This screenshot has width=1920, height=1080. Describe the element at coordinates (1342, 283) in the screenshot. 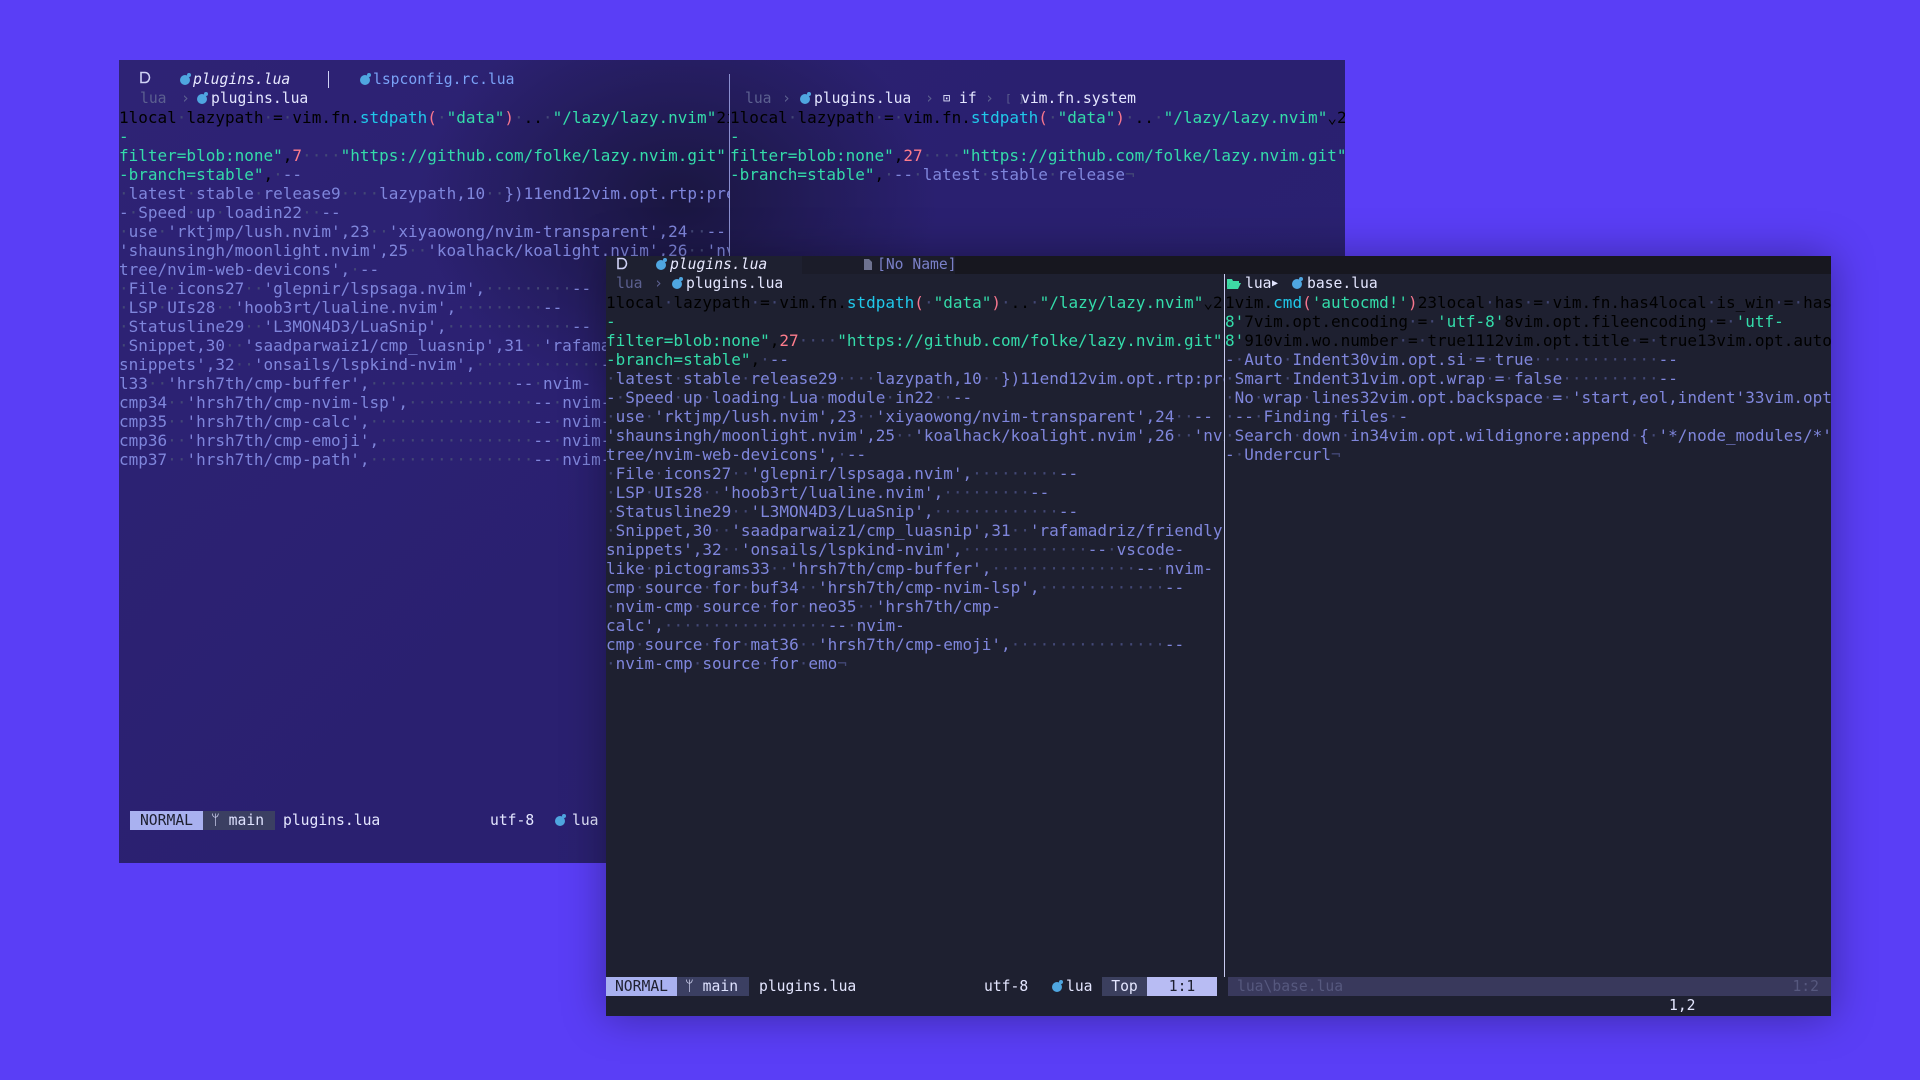

I see `breadcrumb-item: base.lua` at that location.